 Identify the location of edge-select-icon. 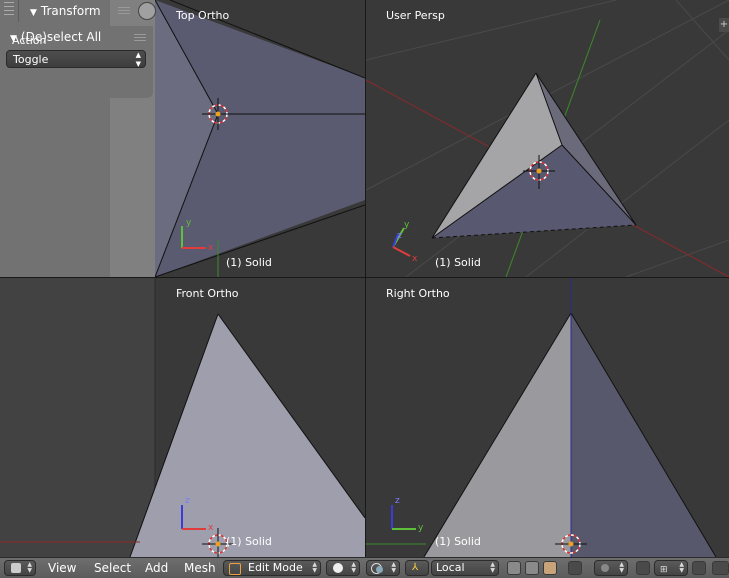
(532, 568).